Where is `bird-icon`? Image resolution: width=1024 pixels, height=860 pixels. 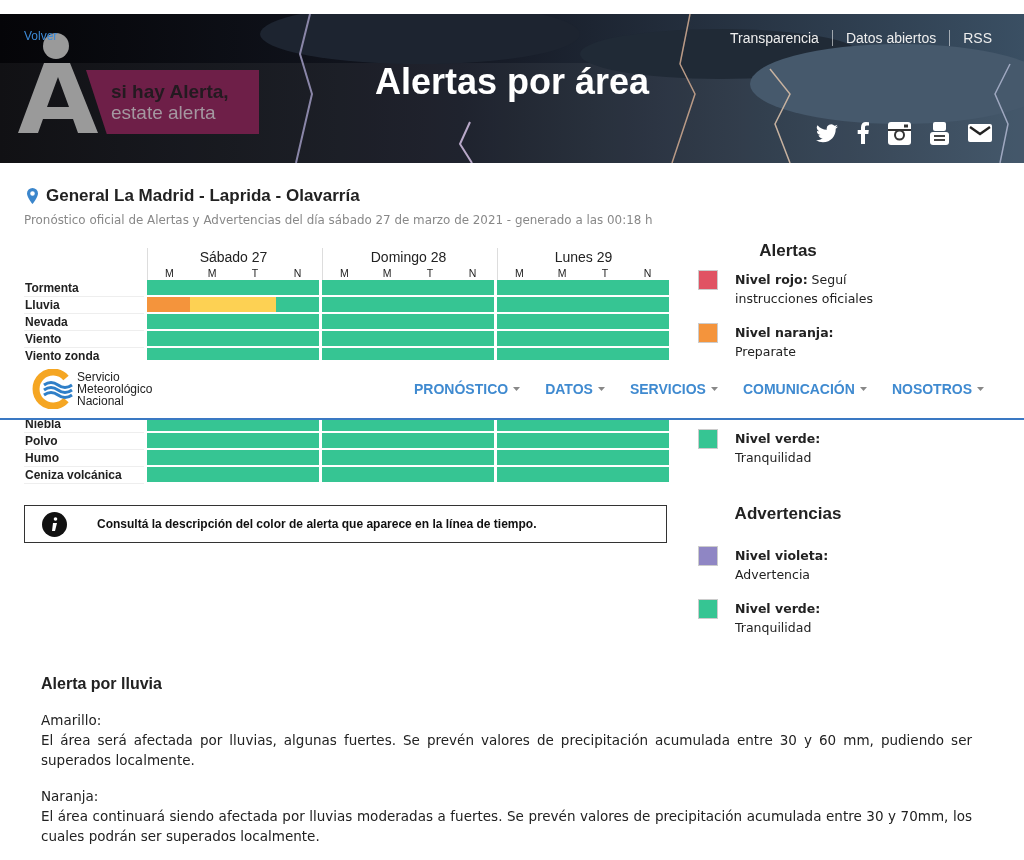 bird-icon is located at coordinates (827, 133).